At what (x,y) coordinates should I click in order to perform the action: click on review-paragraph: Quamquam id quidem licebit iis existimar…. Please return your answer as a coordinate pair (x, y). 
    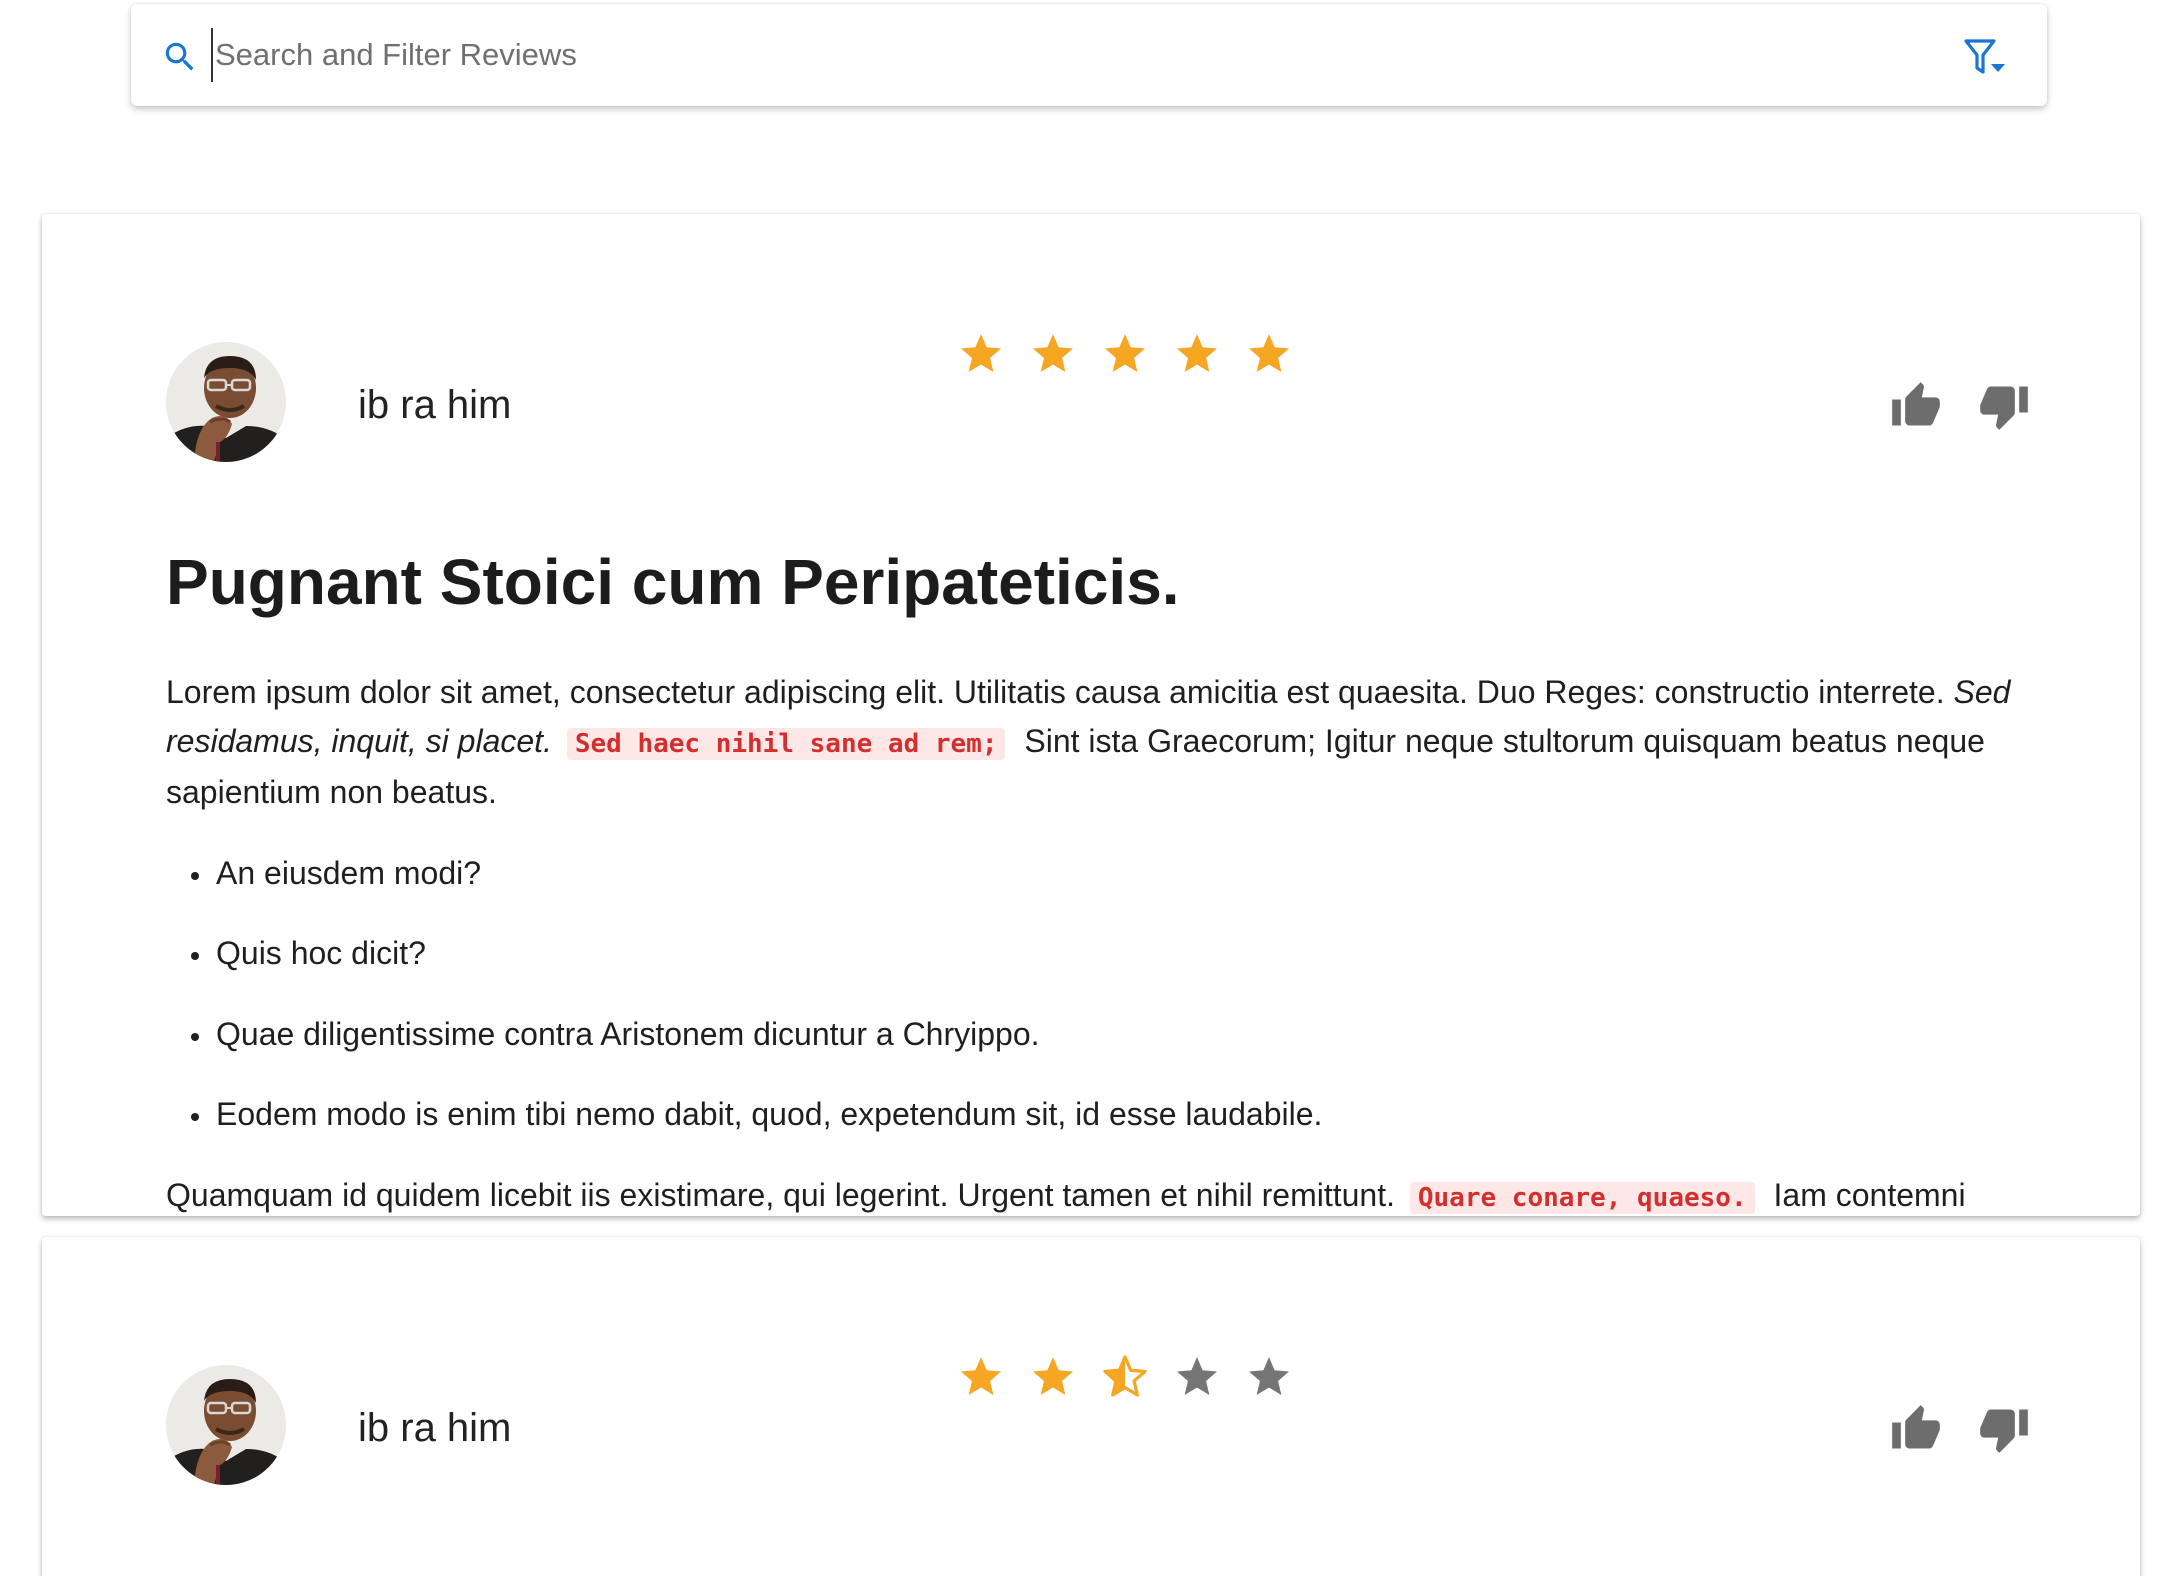
    Looking at the image, I should click on (1106, 1194).